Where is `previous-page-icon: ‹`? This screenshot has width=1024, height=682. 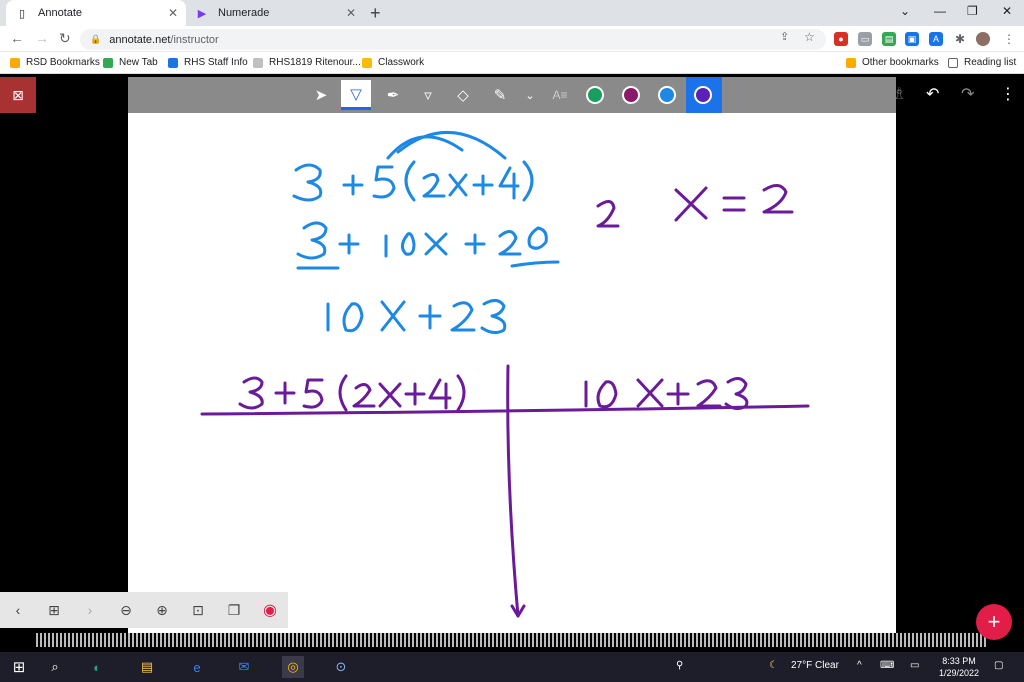
previous-page-icon: ‹ is located at coordinates (18, 610).